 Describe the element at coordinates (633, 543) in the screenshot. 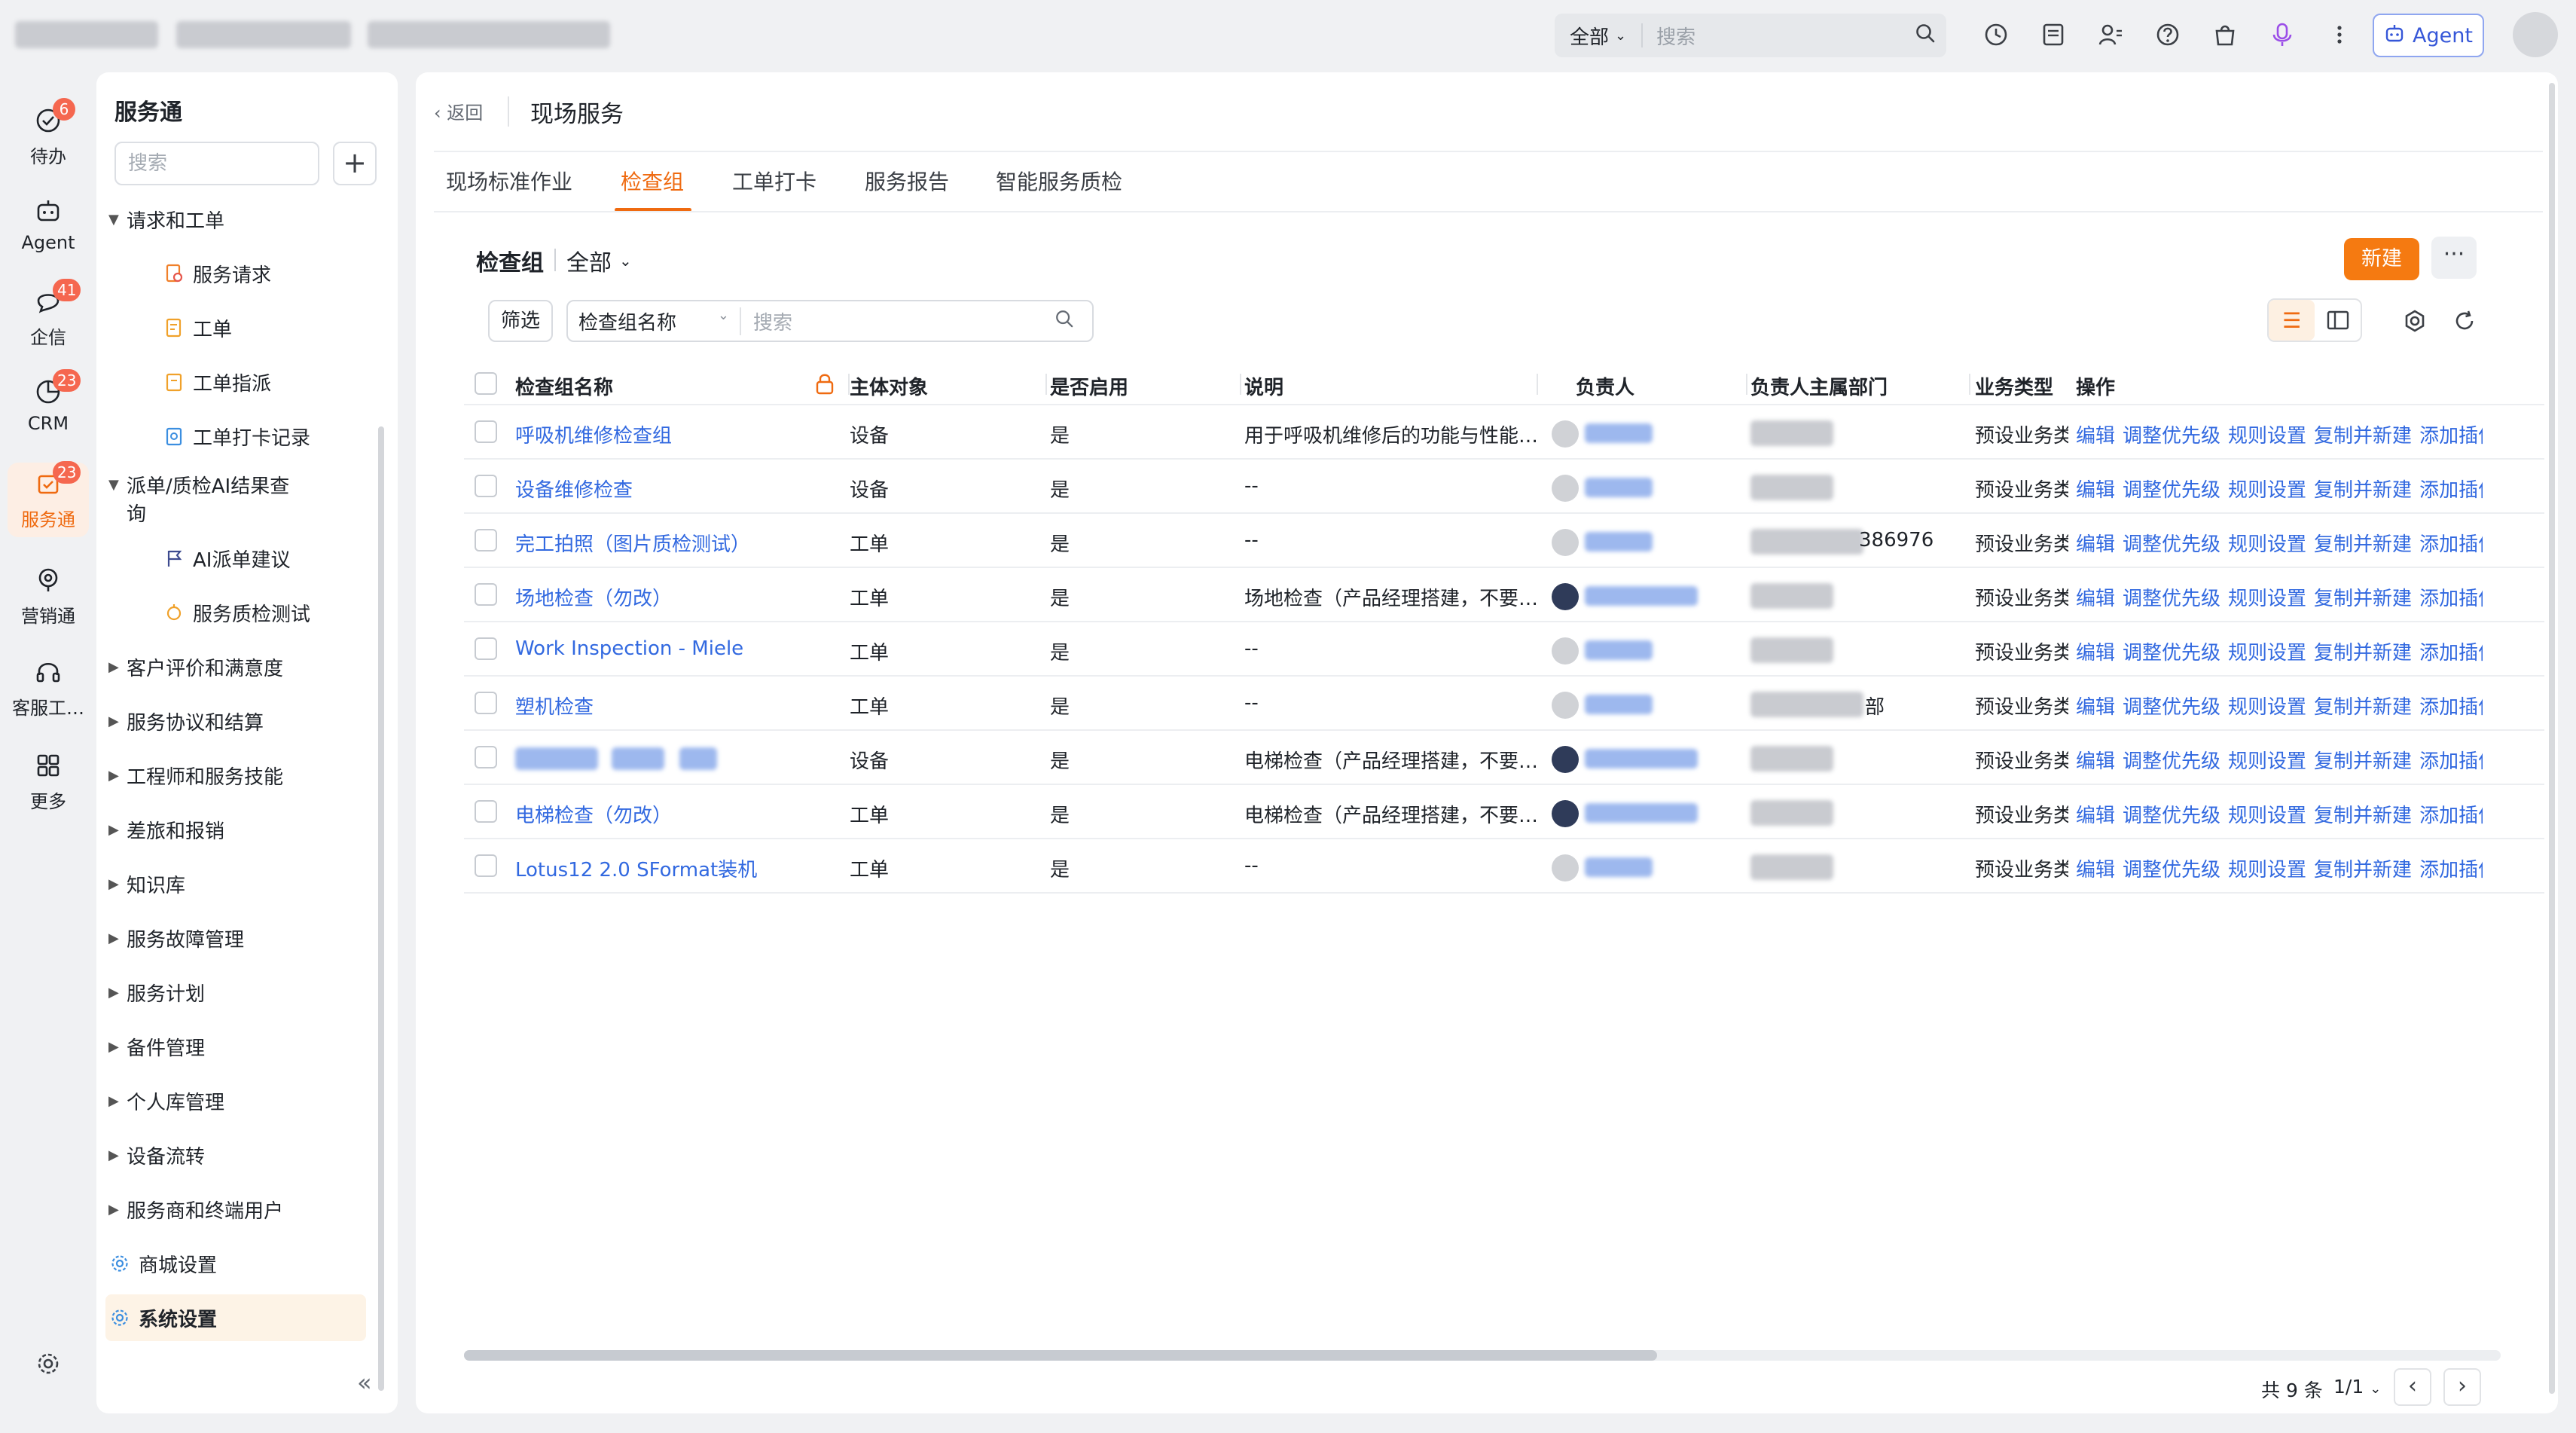

I see `group-name-link: 完工拍照（图片质检测试）` at that location.